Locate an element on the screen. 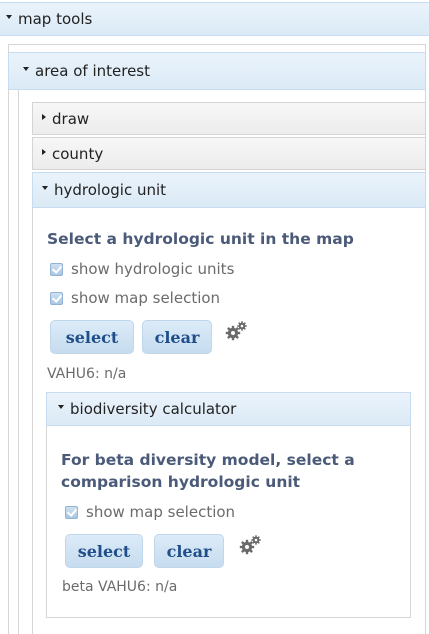 This screenshot has width=429, height=634. hydrologic-unit-header: hydrologic unit is located at coordinates (229, 190).